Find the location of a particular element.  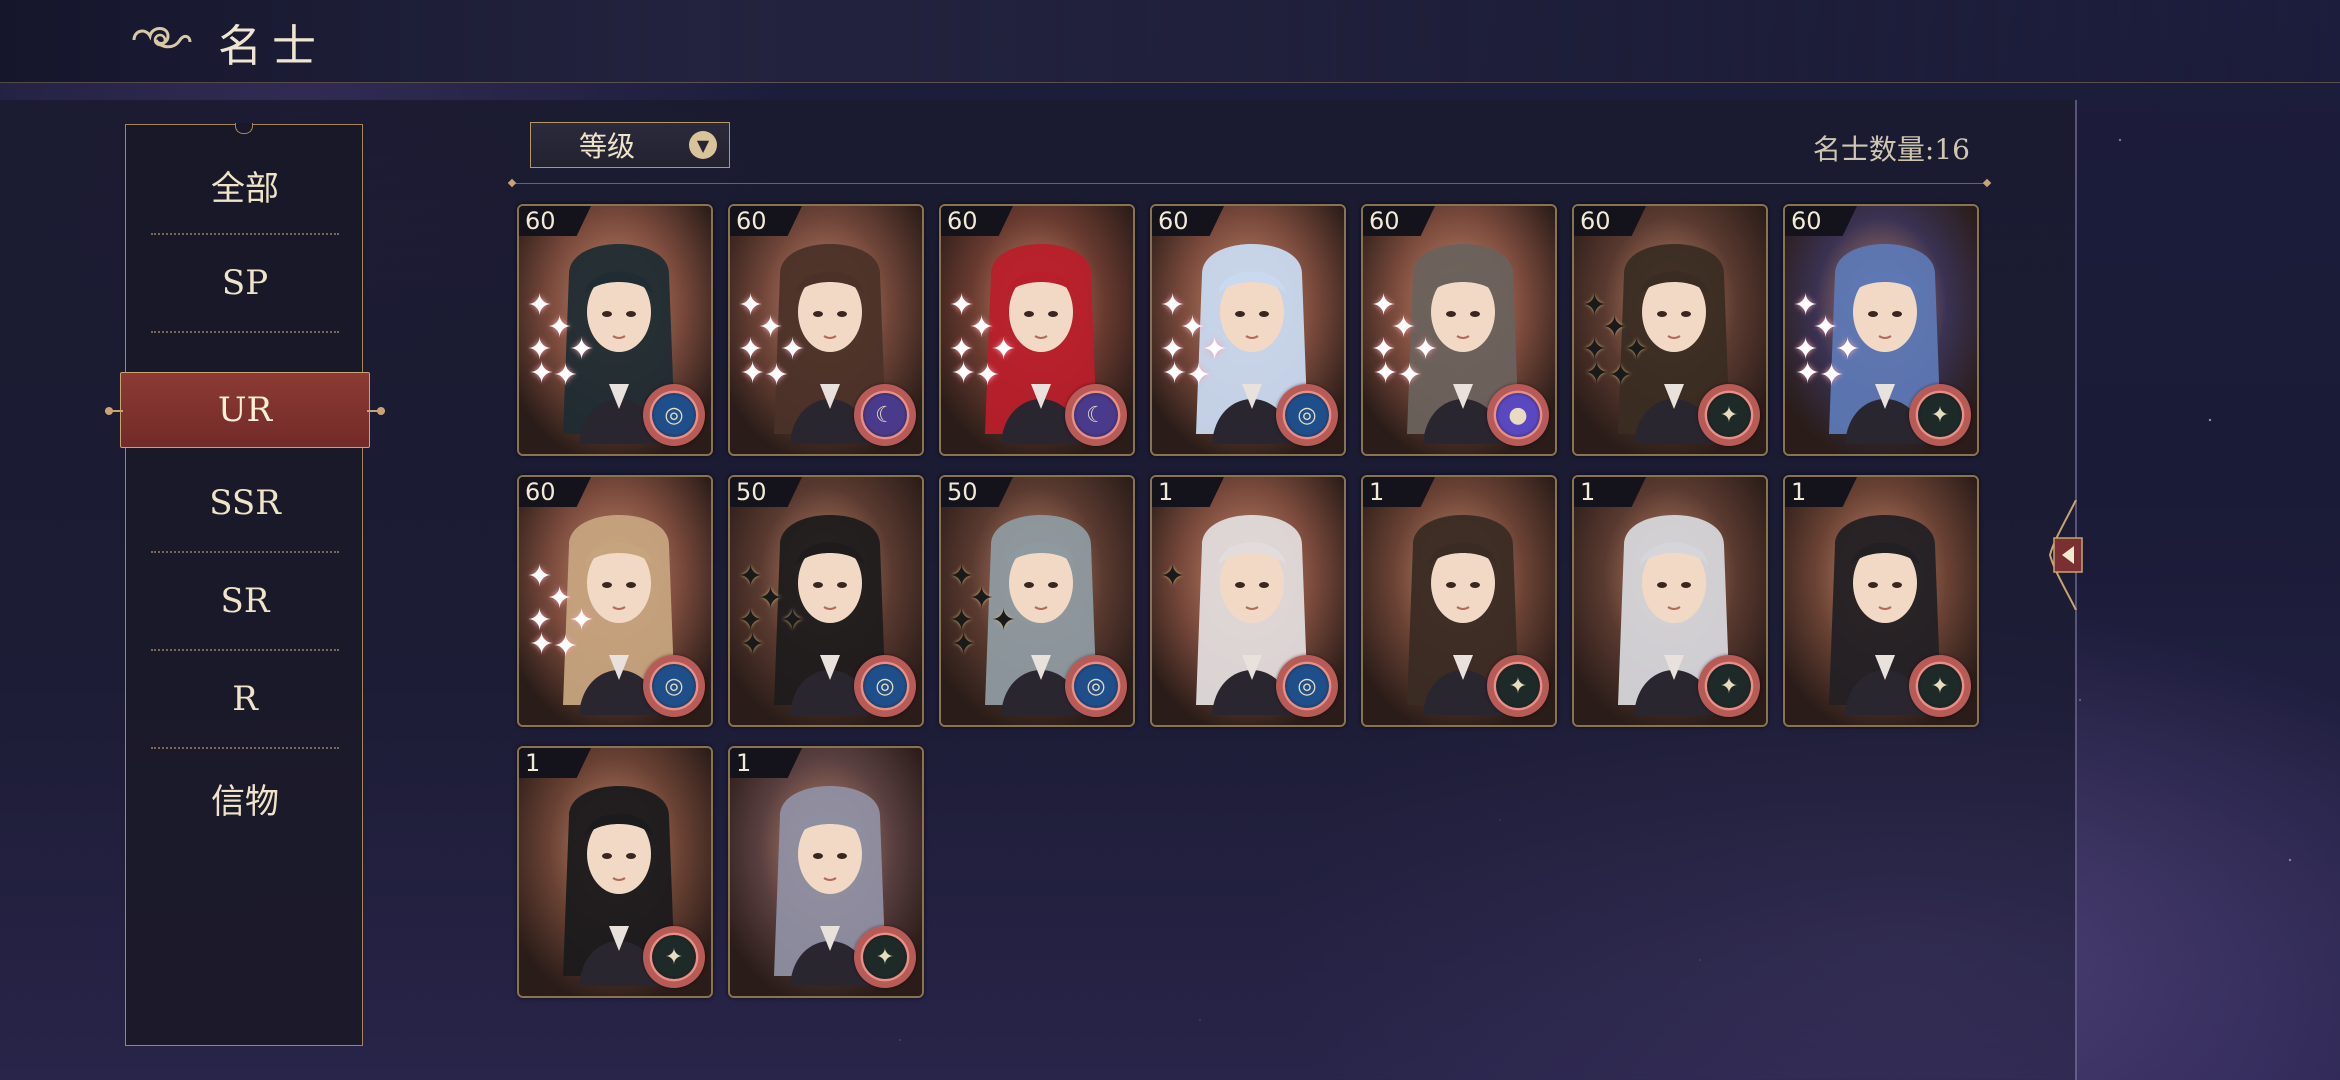

category-ssr: SSR is located at coordinates (245, 504).